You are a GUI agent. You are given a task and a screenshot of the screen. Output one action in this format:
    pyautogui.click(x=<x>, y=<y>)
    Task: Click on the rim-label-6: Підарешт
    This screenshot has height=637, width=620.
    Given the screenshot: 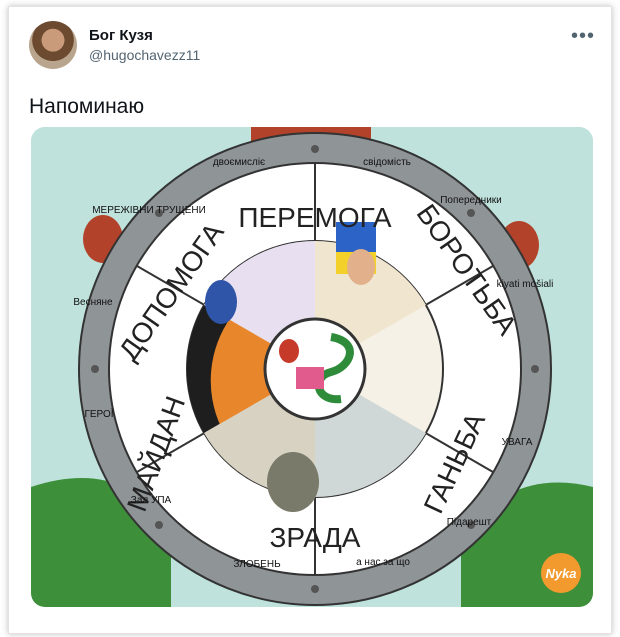 What is the action you would take?
    pyautogui.click(x=469, y=522)
    